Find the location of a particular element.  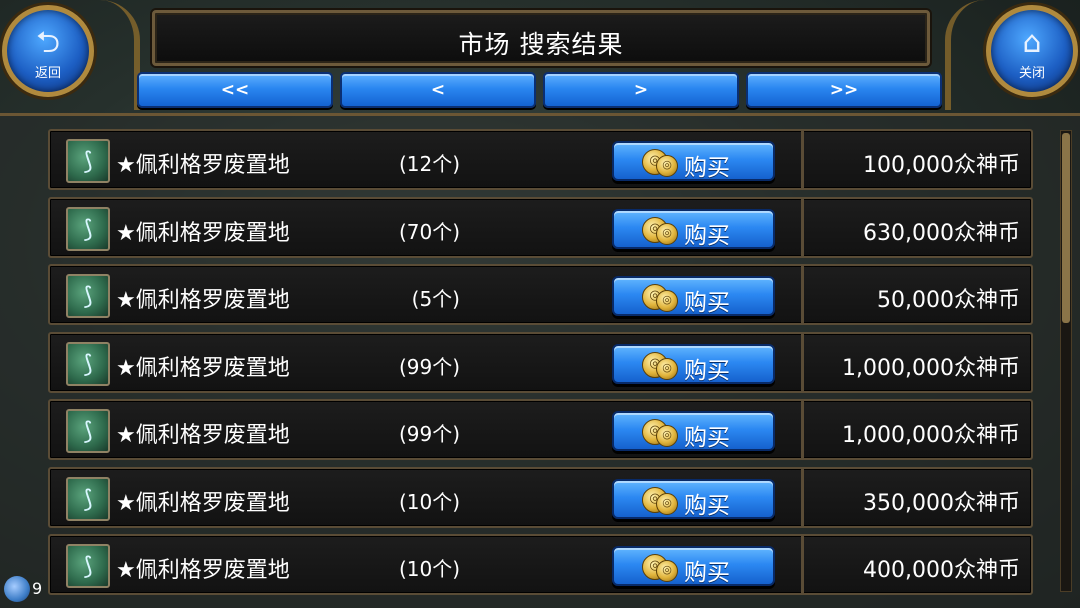

back-button: ⮌ 返回 is located at coordinates (48, 51).